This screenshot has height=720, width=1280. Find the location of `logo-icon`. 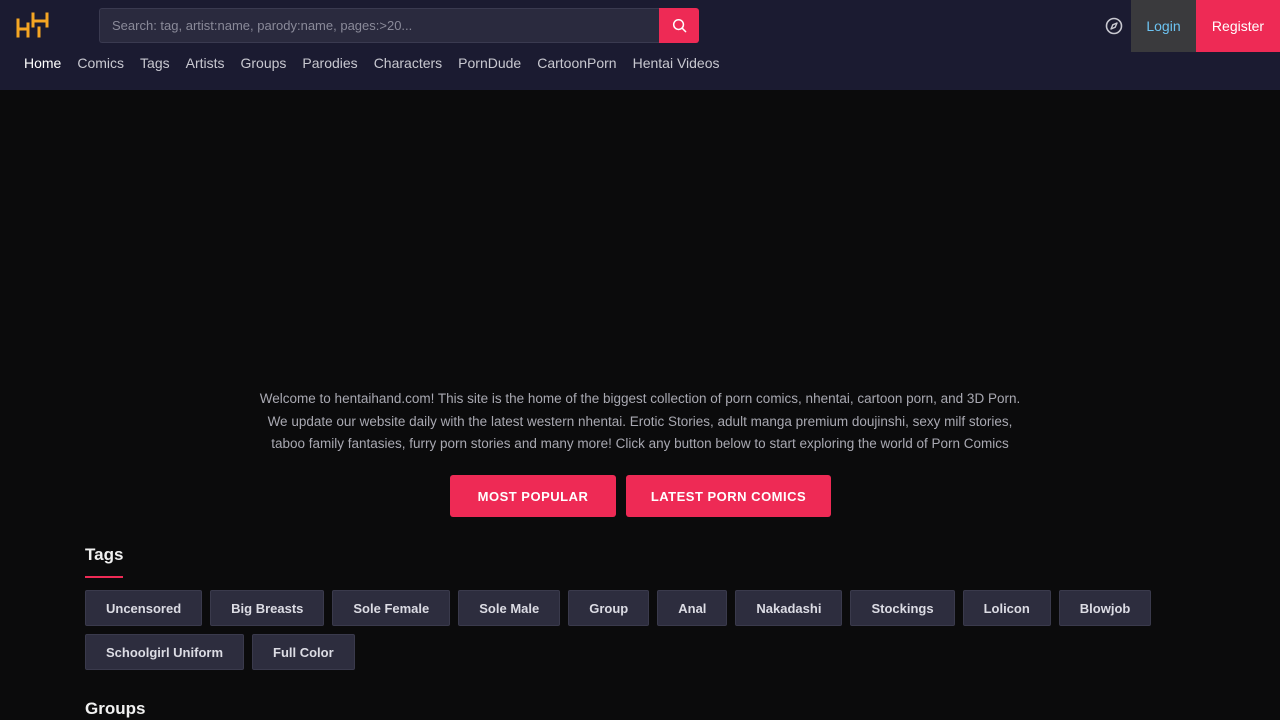

logo-icon is located at coordinates (32, 25).